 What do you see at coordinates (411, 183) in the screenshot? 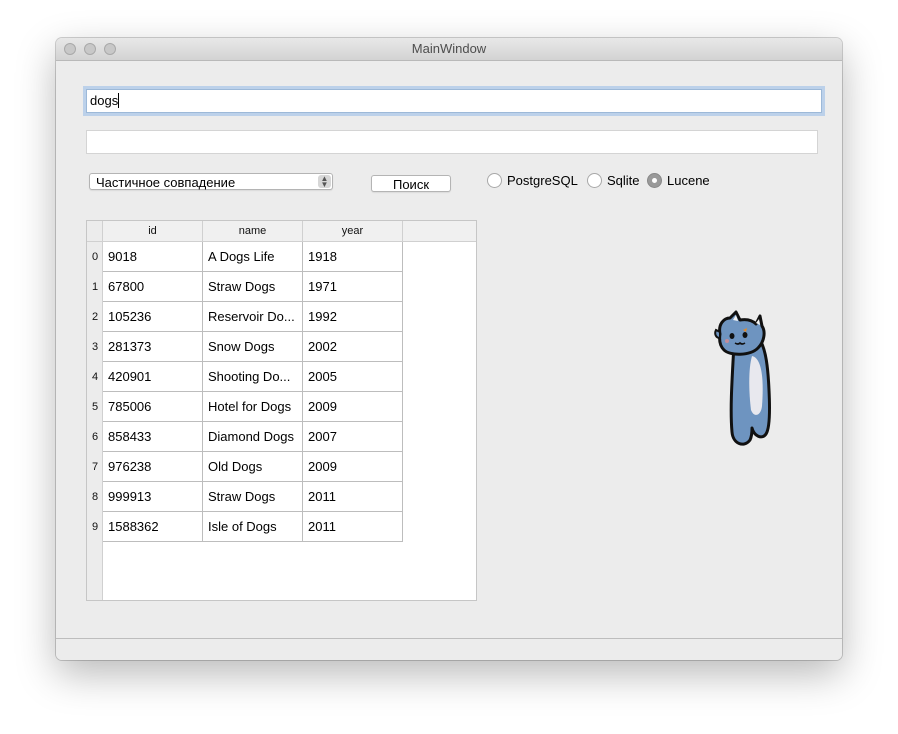
I see `search-button: Поиск` at bounding box center [411, 183].